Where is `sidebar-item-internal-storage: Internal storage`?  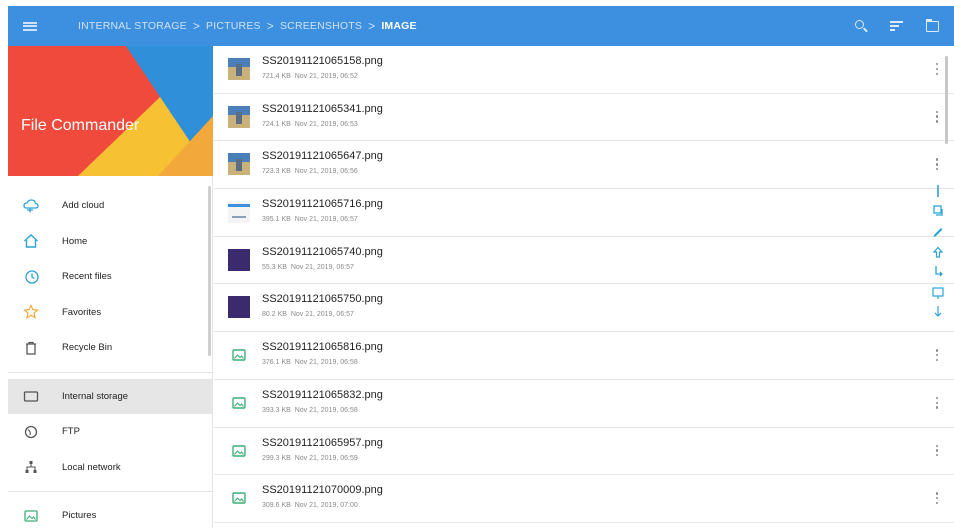
sidebar-item-internal-storage: Internal storage is located at coordinates (110, 396).